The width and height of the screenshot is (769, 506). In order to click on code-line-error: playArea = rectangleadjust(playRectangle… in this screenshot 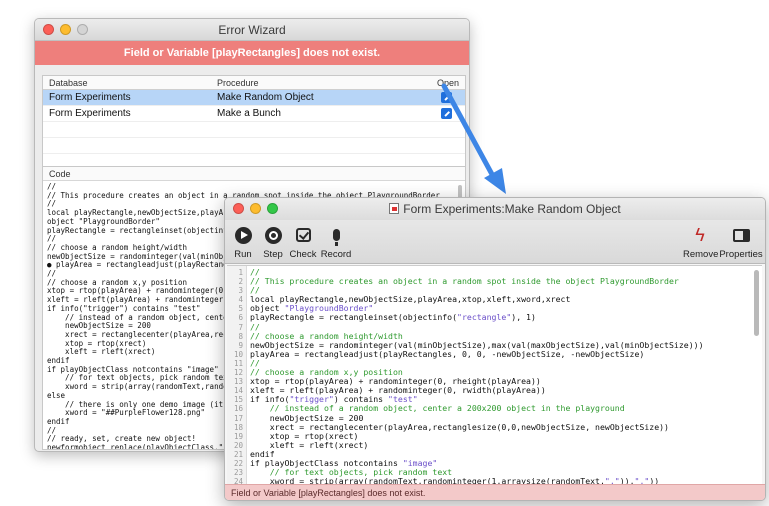, I will do `click(447, 353)`.